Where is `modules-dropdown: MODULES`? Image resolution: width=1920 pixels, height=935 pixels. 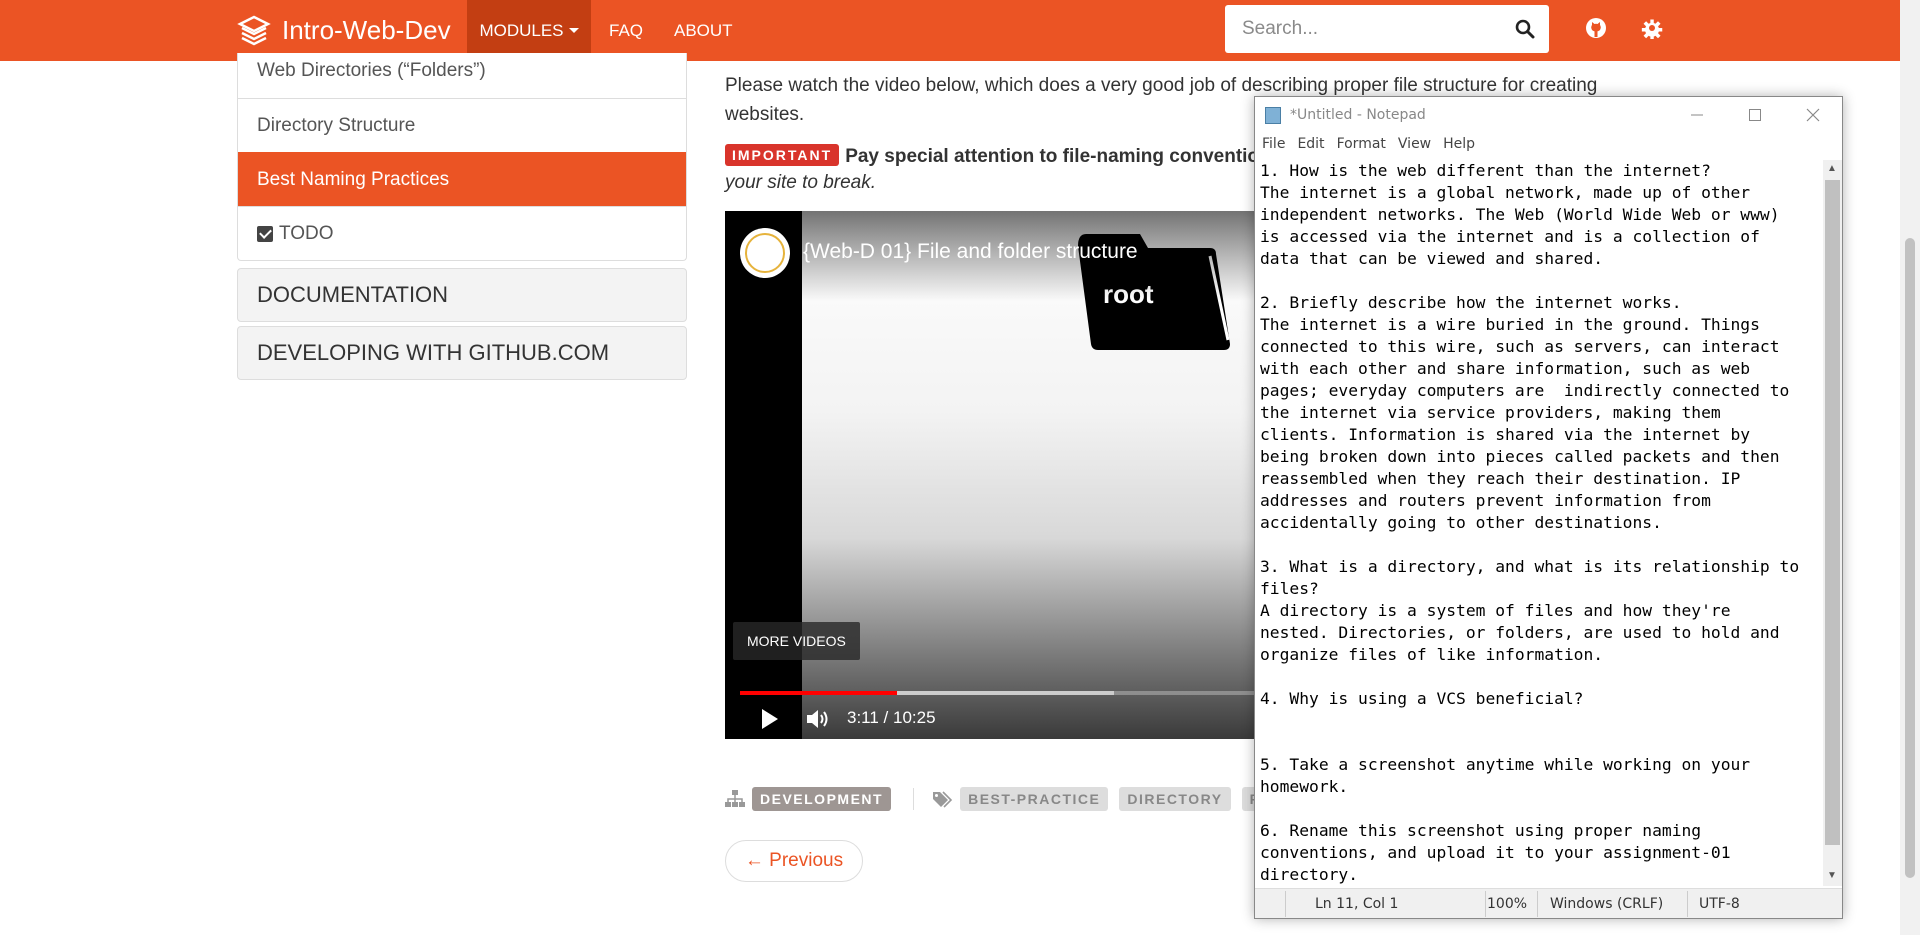
modules-dropdown: MODULES is located at coordinates (529, 30).